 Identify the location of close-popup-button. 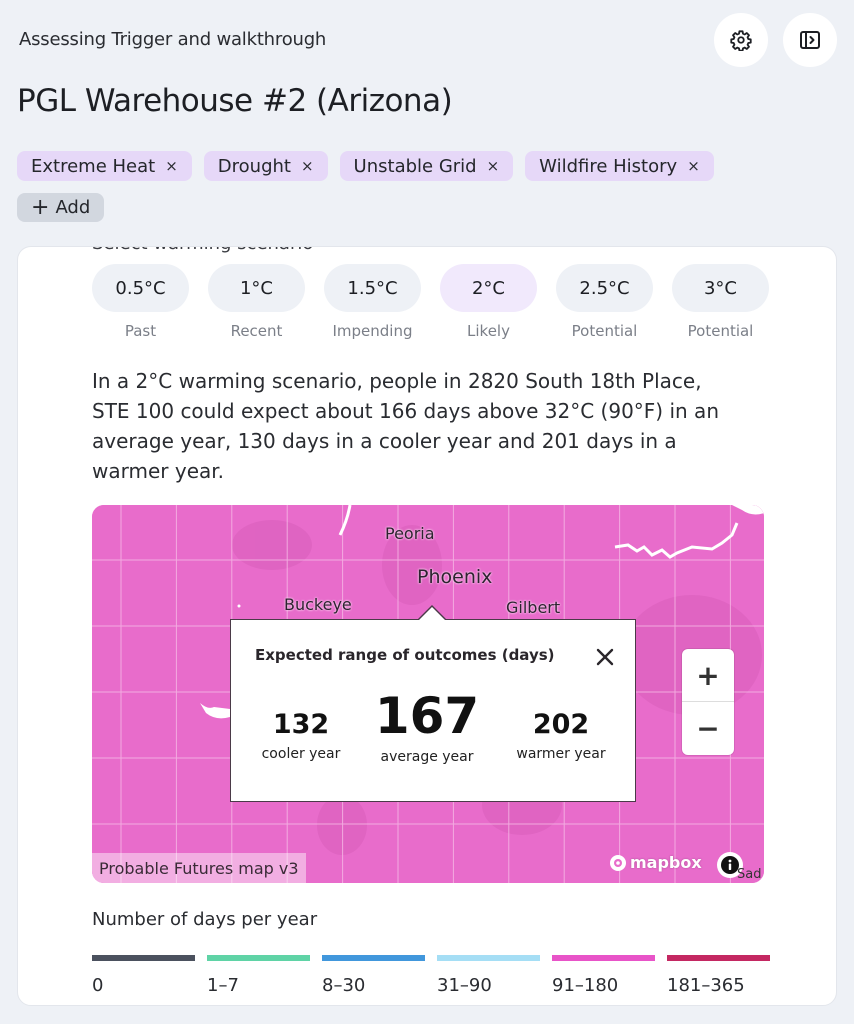
(606, 658).